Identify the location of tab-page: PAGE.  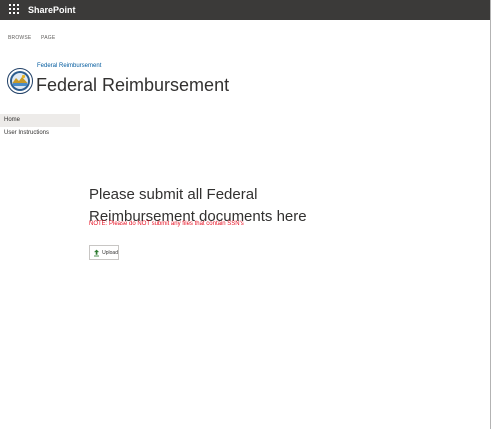
(48, 38).